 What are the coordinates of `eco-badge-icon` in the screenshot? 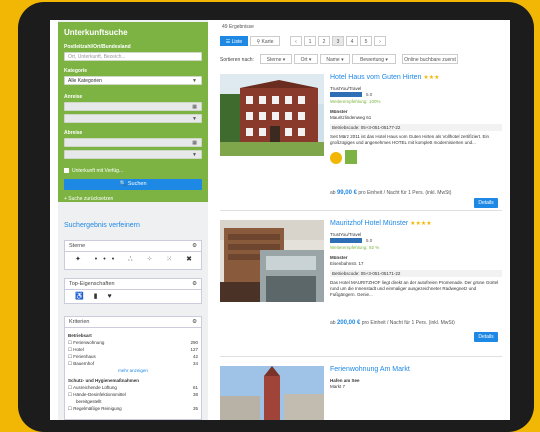 It's located at (351, 157).